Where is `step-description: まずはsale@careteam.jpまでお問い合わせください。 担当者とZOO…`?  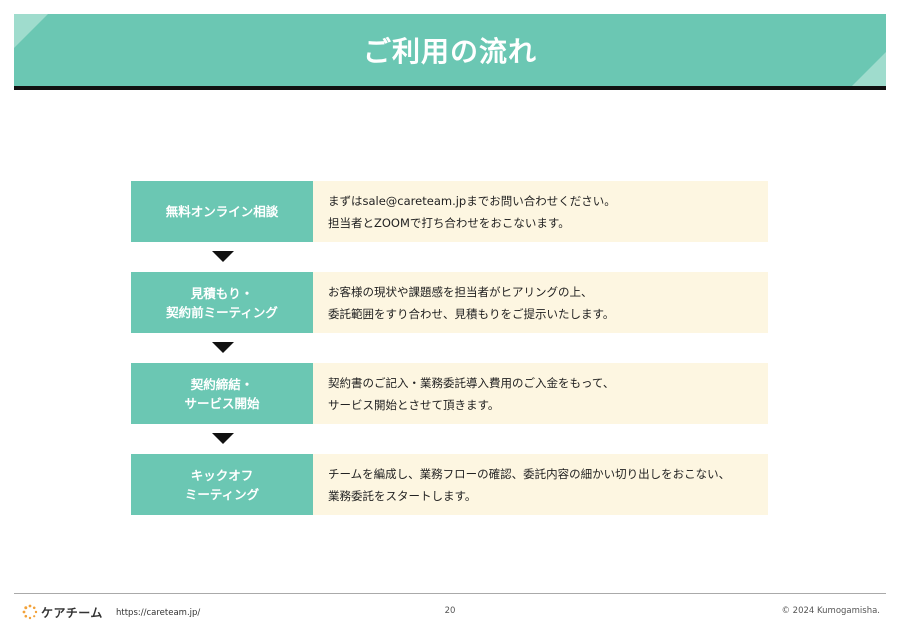 step-description: まずはsale@careteam.jpまでお問い合わせください。 担当者とZOO… is located at coordinates (540, 211).